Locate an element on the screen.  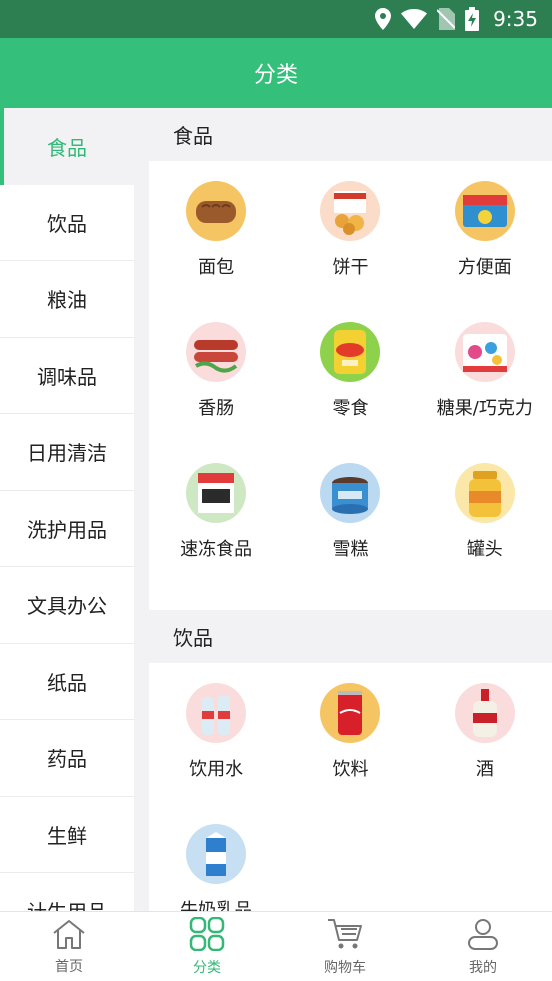
app-header: 分类 is located at coordinates (276, 73).